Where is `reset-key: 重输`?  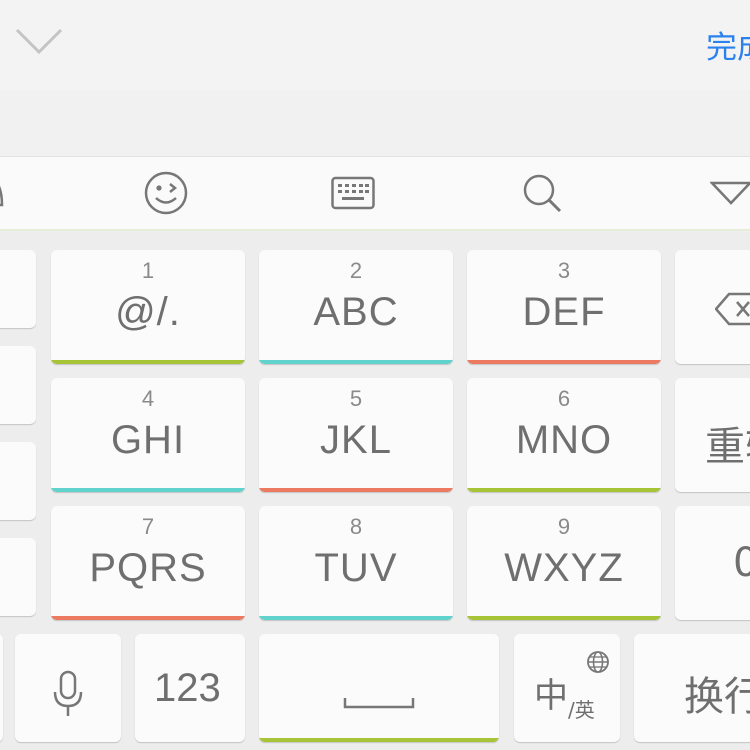
reset-key: 重输 is located at coordinates (712, 435).